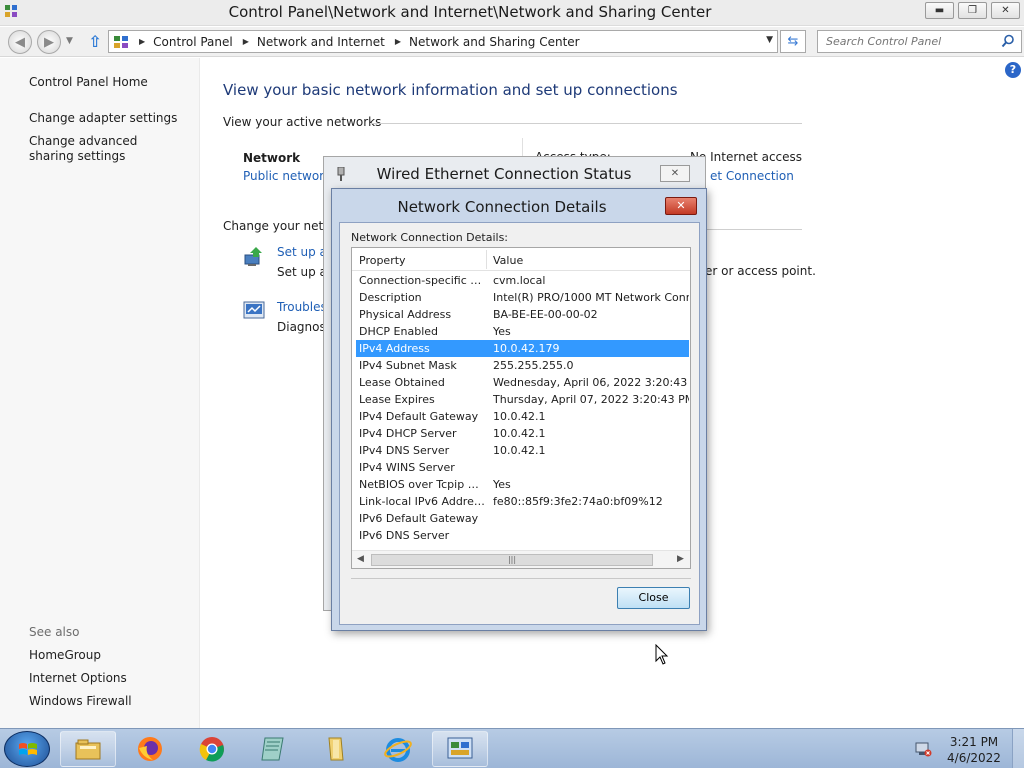  I want to click on maximize-button: ❐, so click(972, 10).